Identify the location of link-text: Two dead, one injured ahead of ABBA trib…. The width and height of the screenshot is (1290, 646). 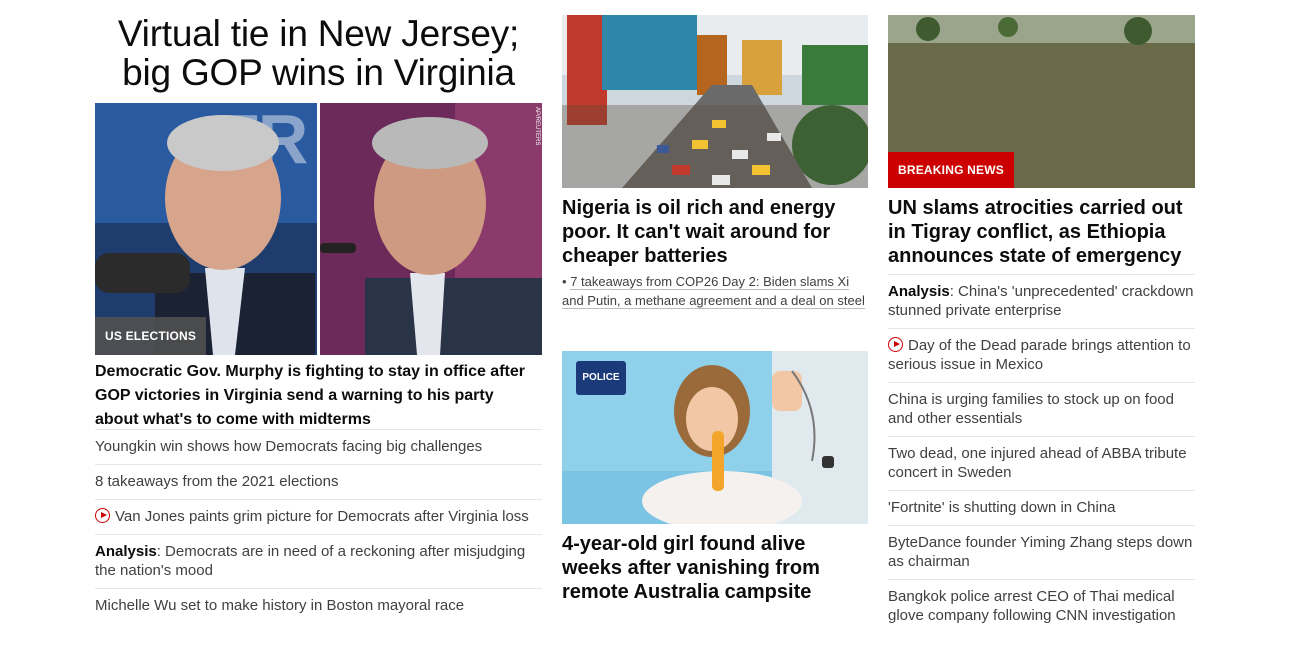
(1037, 463).